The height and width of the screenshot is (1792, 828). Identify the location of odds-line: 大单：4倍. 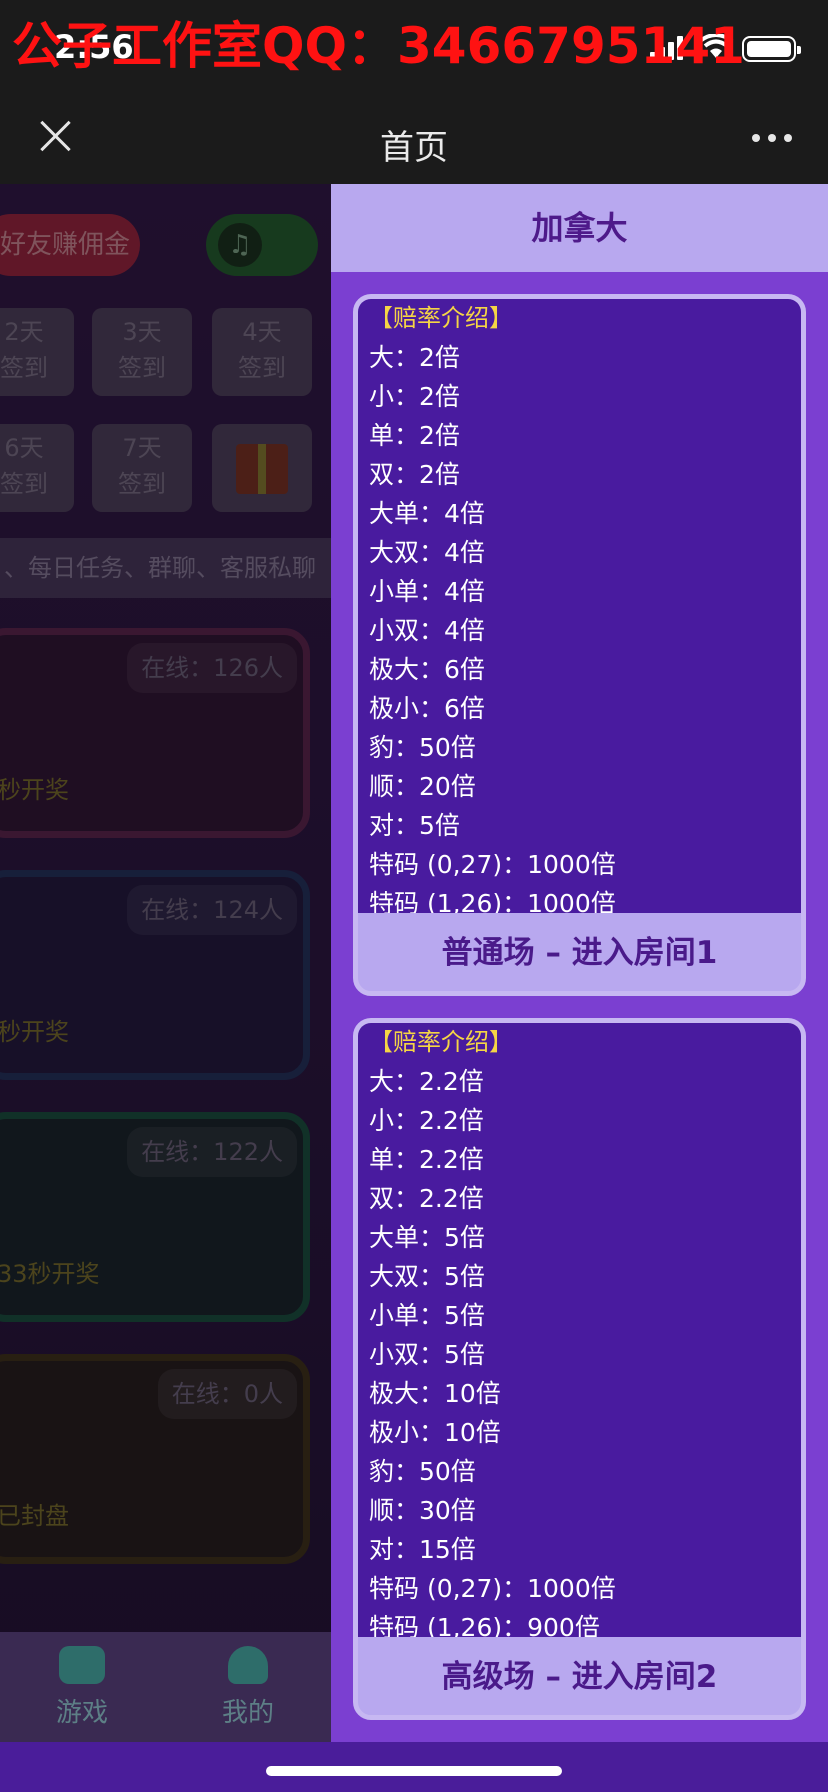
(427, 513).